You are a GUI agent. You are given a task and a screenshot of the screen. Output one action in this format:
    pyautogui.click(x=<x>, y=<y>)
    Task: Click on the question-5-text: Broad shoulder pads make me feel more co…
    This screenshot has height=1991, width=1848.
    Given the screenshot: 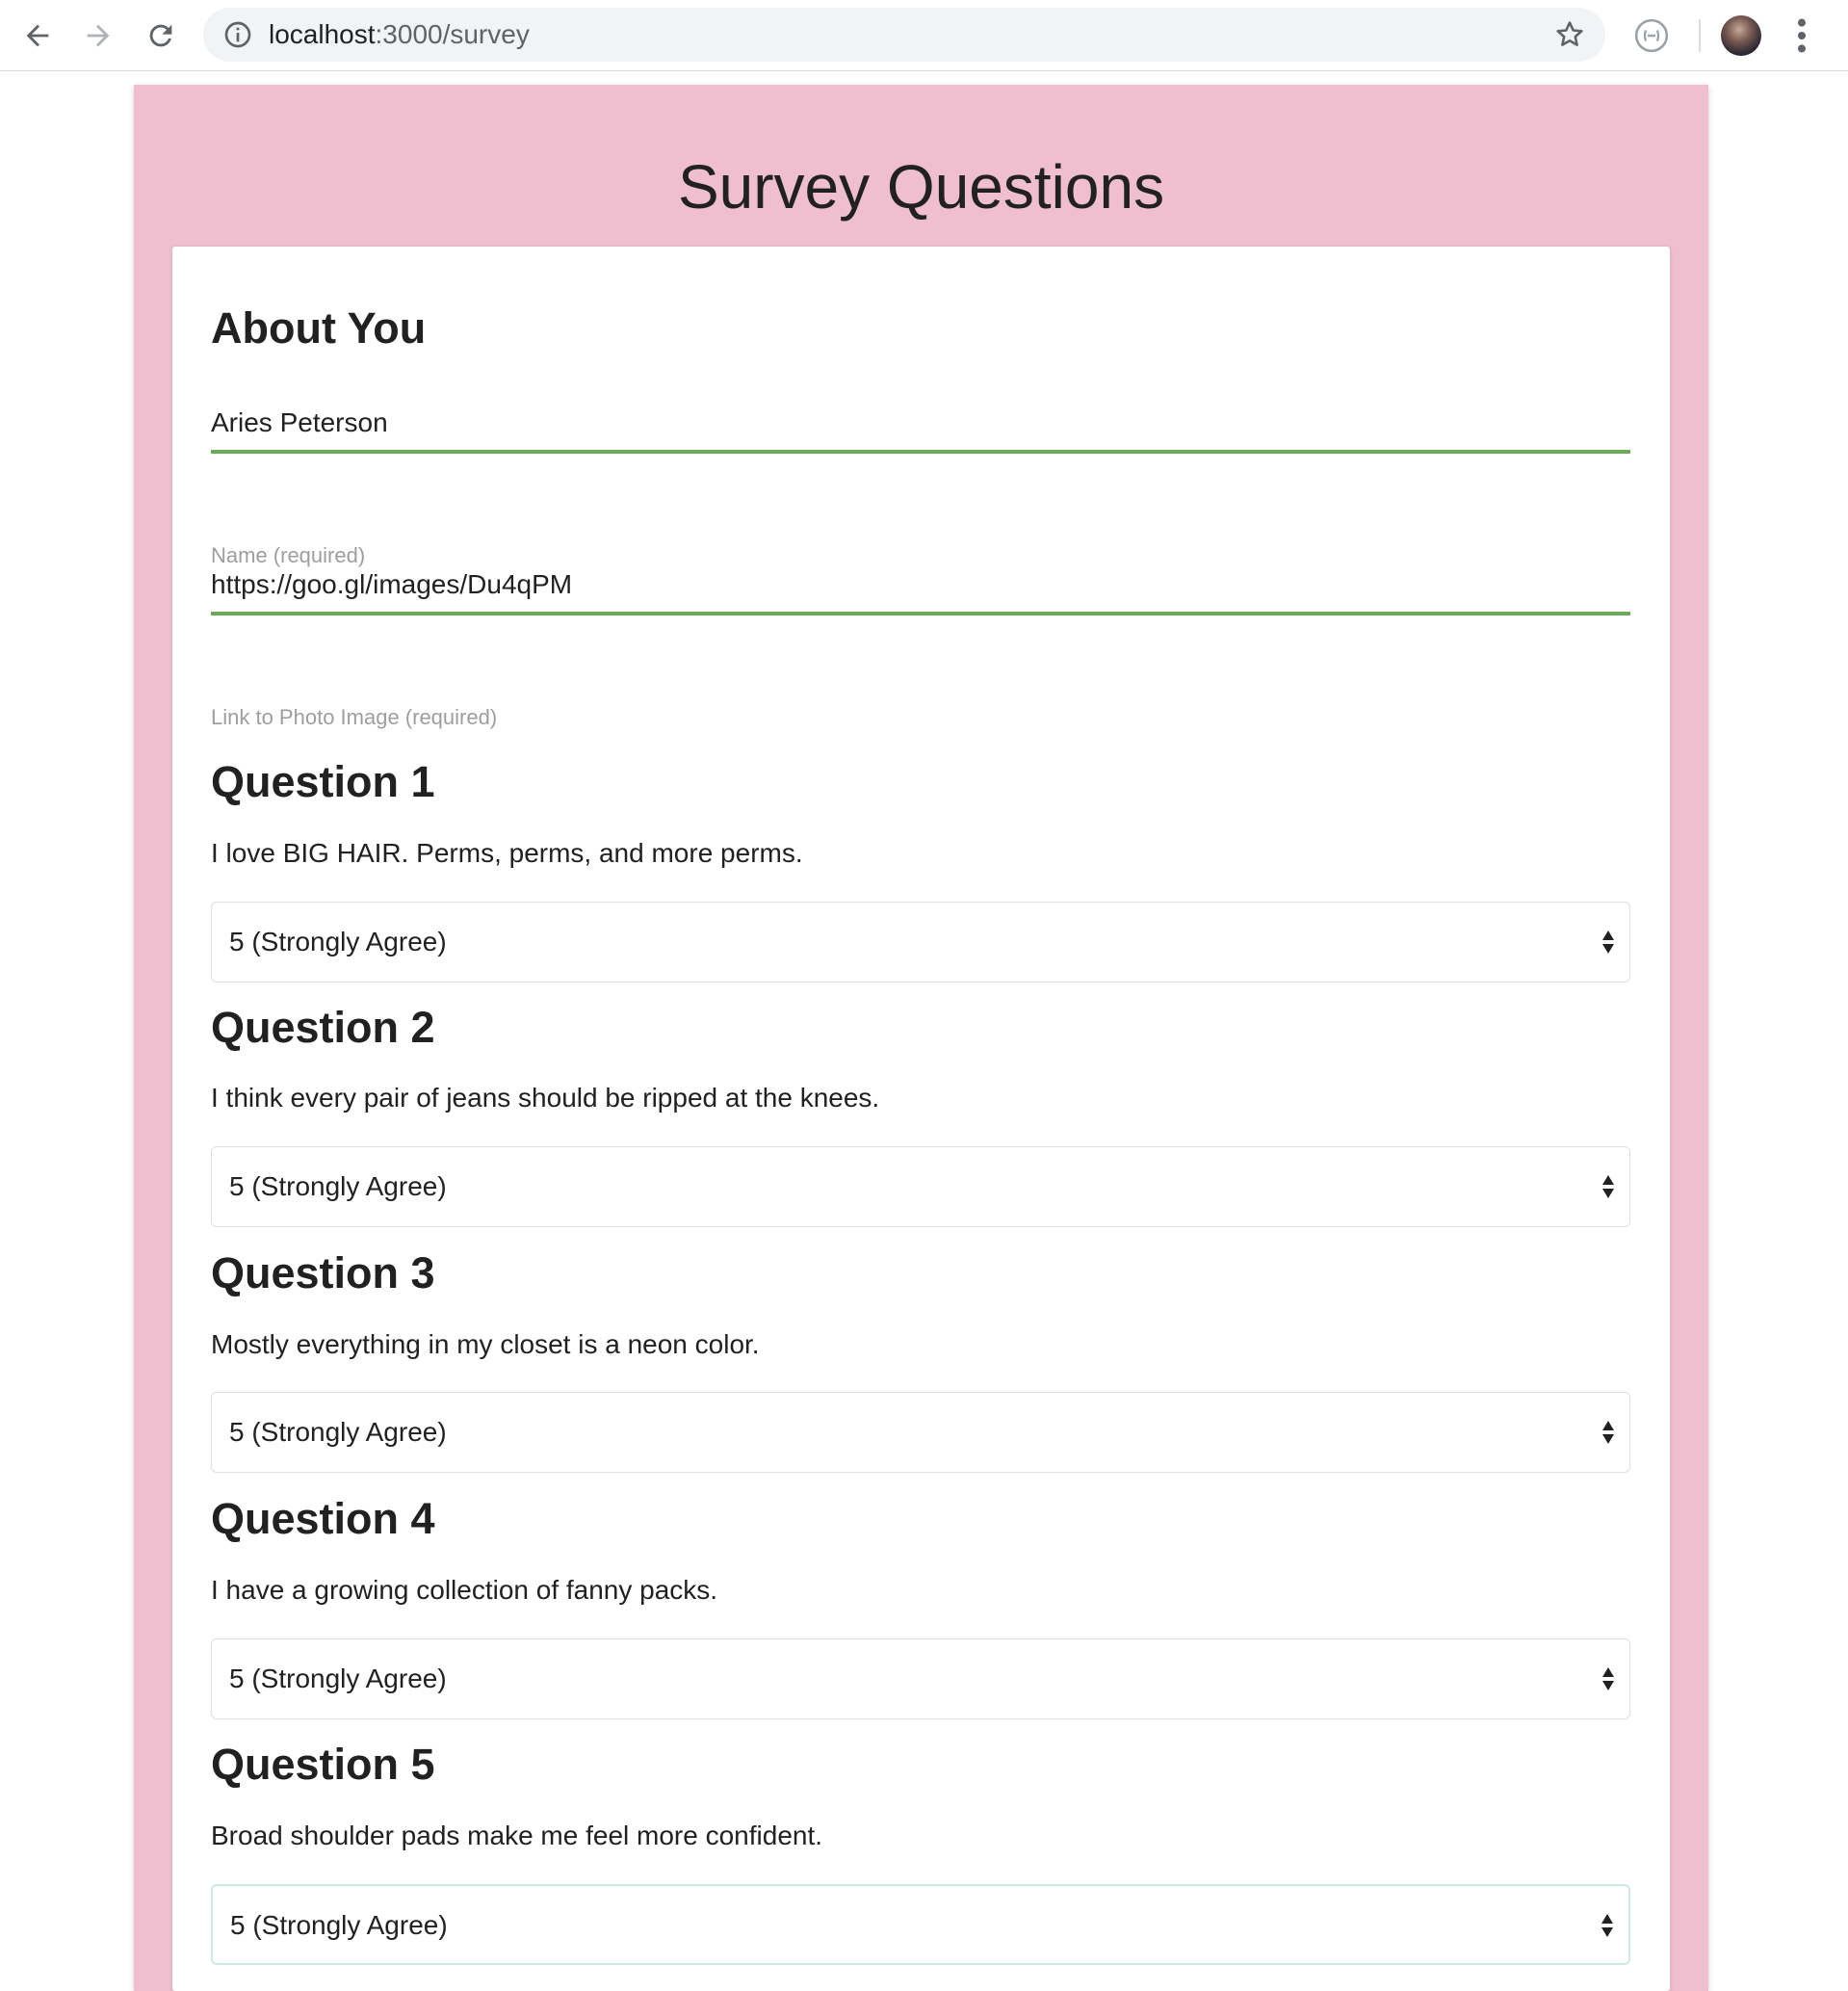 What is the action you would take?
    pyautogui.click(x=517, y=1835)
    